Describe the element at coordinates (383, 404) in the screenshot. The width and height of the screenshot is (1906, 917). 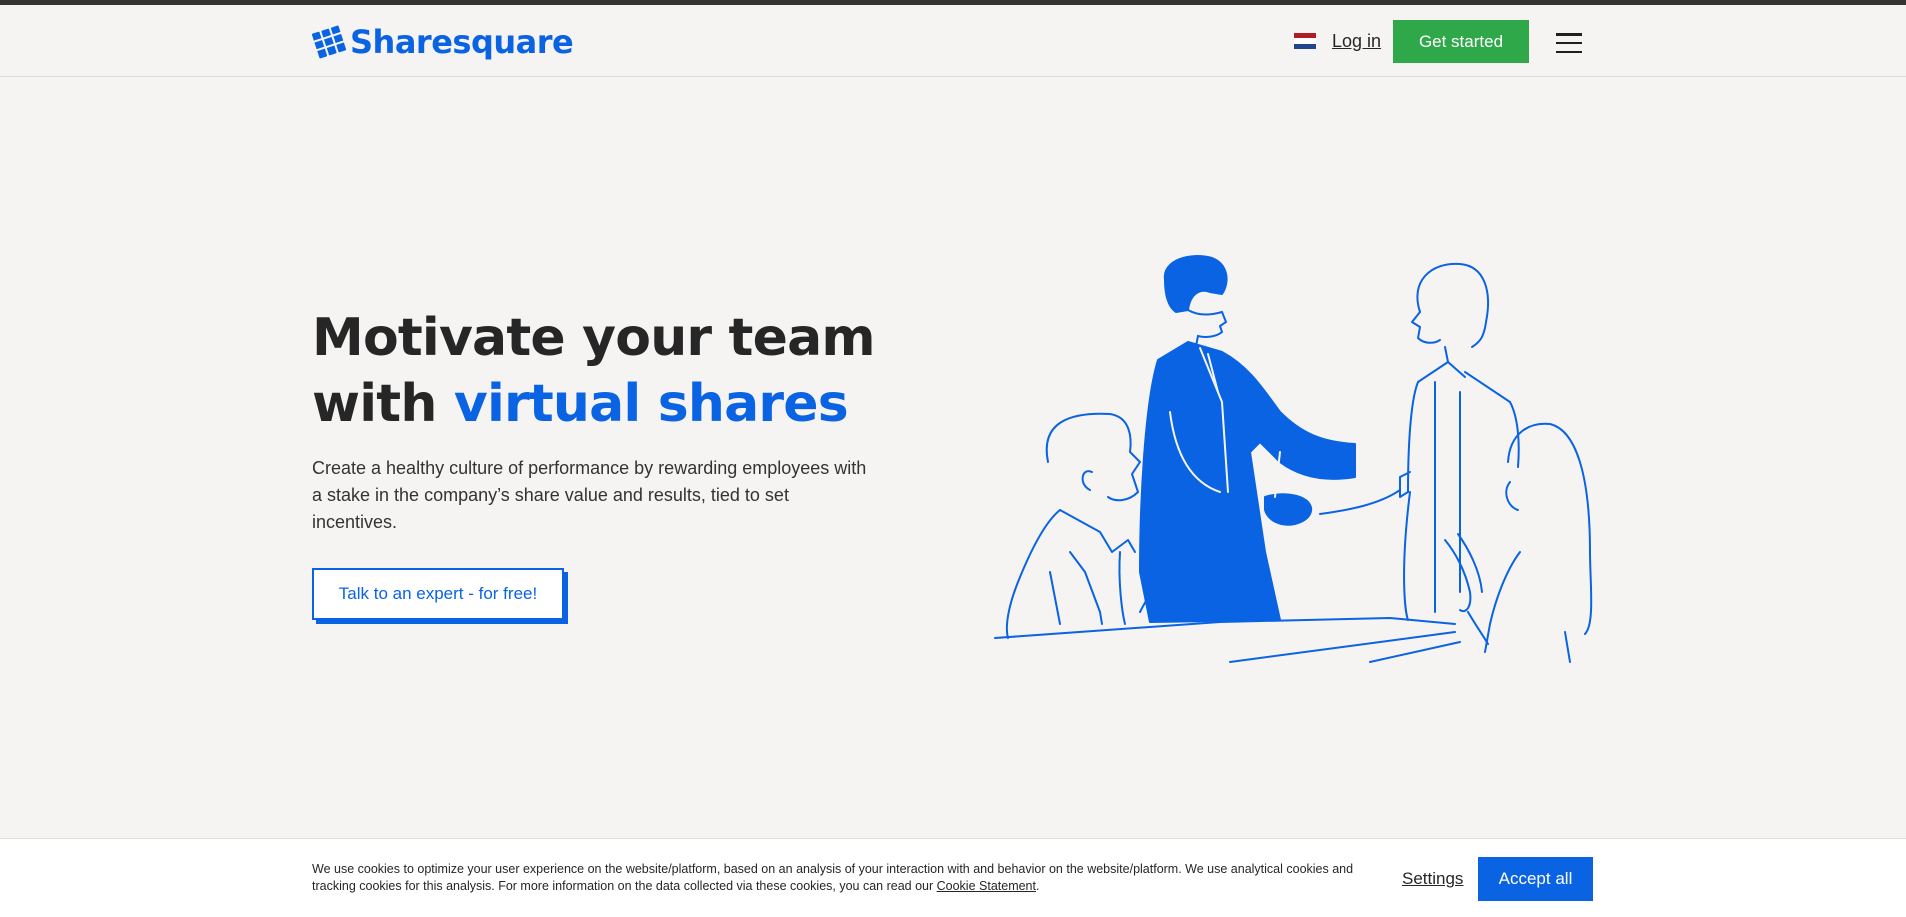
I see `hero-title-with: with` at that location.